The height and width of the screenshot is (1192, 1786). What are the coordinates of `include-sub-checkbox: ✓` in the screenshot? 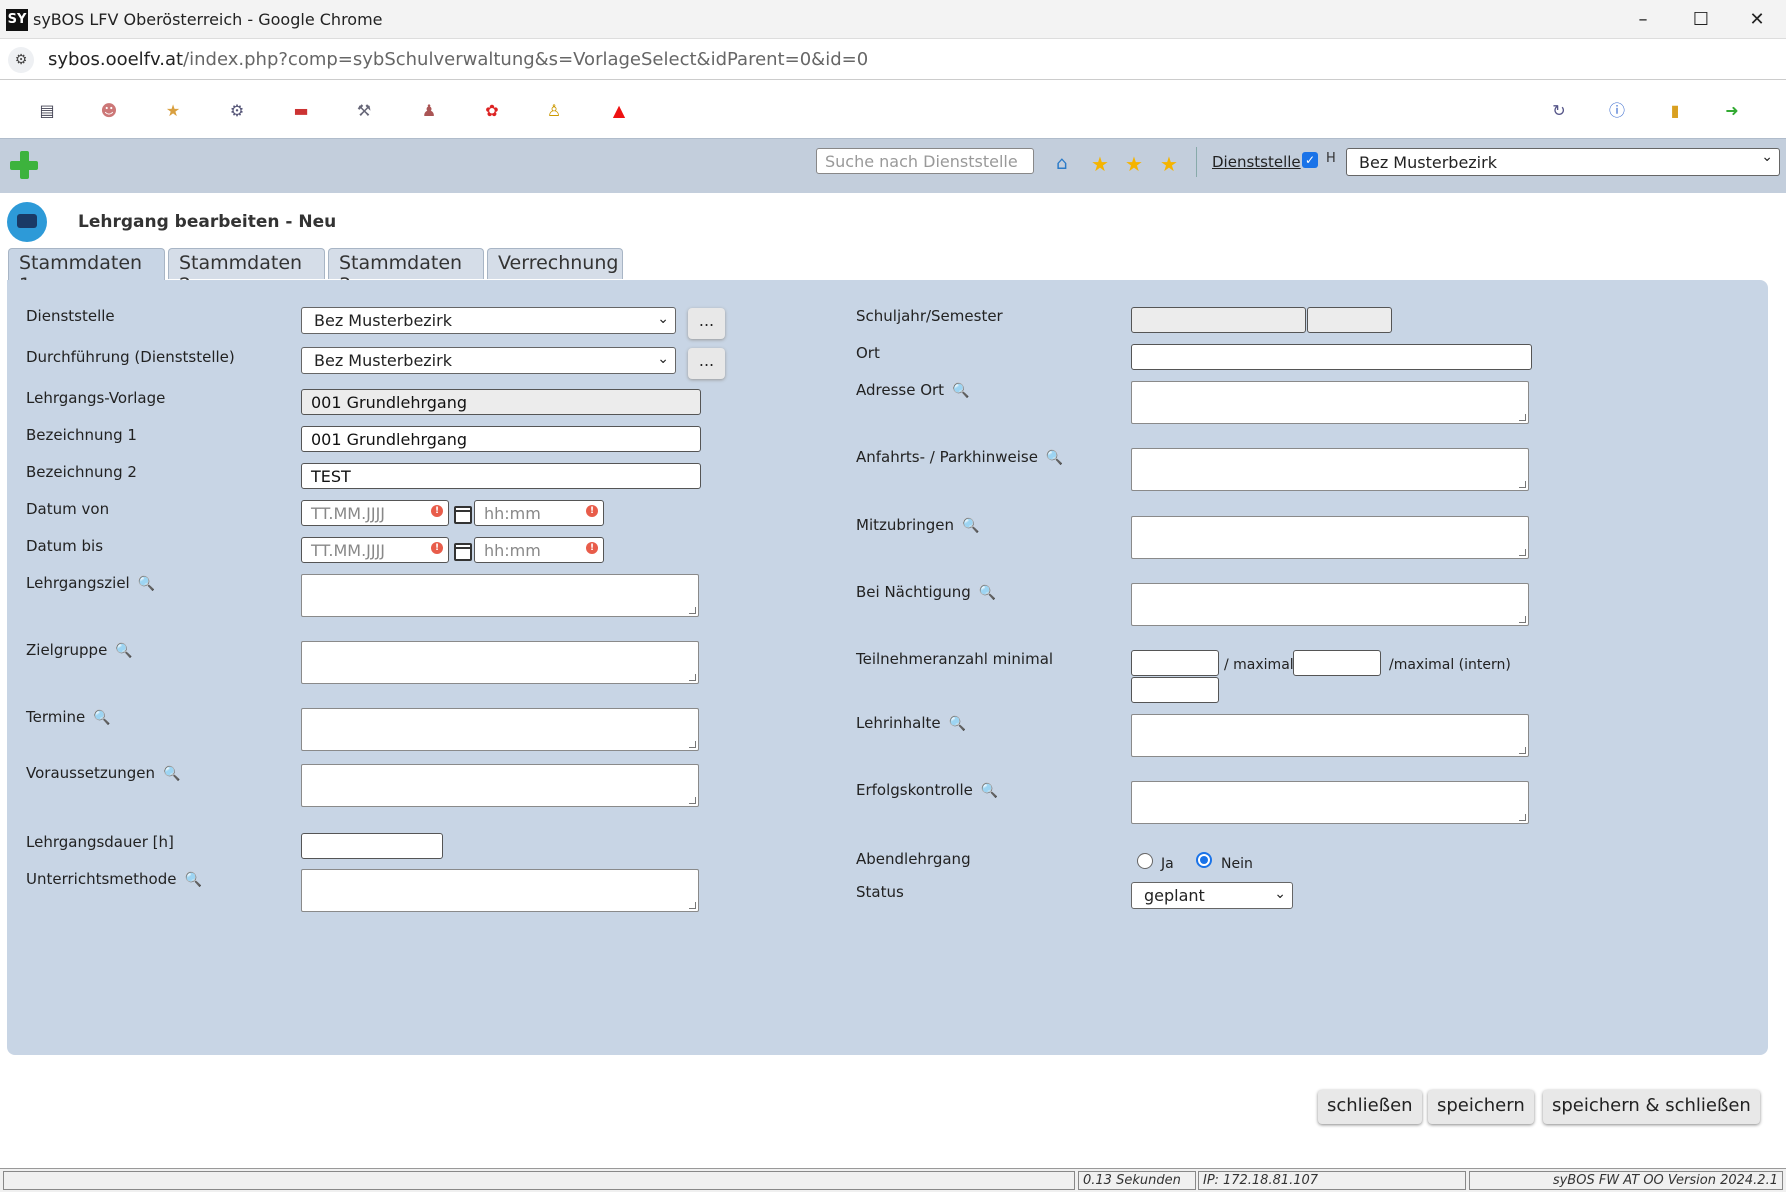 It's located at (1310, 160).